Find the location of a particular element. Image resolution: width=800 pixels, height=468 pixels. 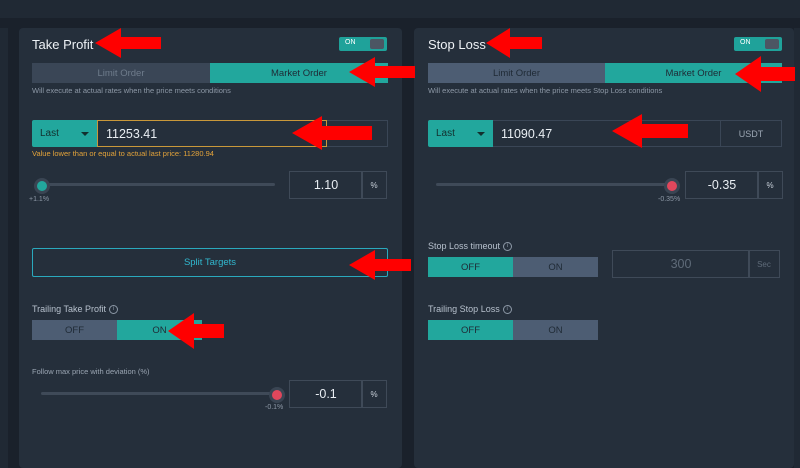

trailing-stop-loss-text: Trailing Stop Loss is located at coordinates (464, 309).